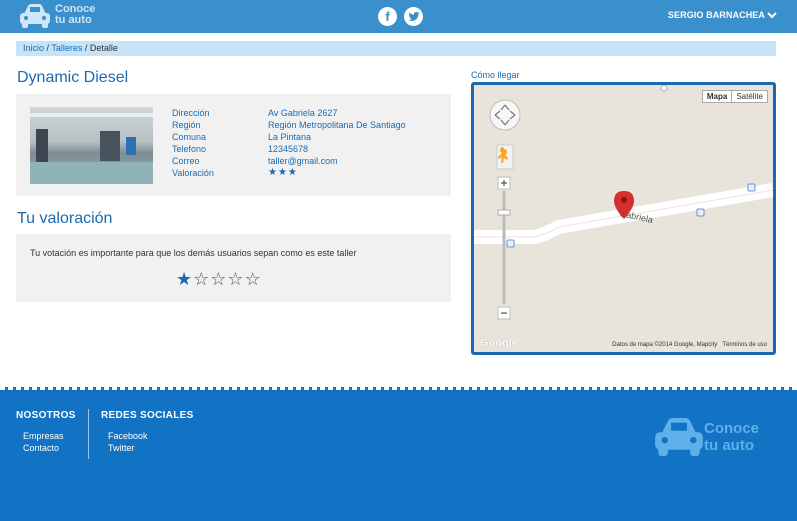  What do you see at coordinates (65, 218) in the screenshot?
I see `rating-section-title: Tu valoración` at bounding box center [65, 218].